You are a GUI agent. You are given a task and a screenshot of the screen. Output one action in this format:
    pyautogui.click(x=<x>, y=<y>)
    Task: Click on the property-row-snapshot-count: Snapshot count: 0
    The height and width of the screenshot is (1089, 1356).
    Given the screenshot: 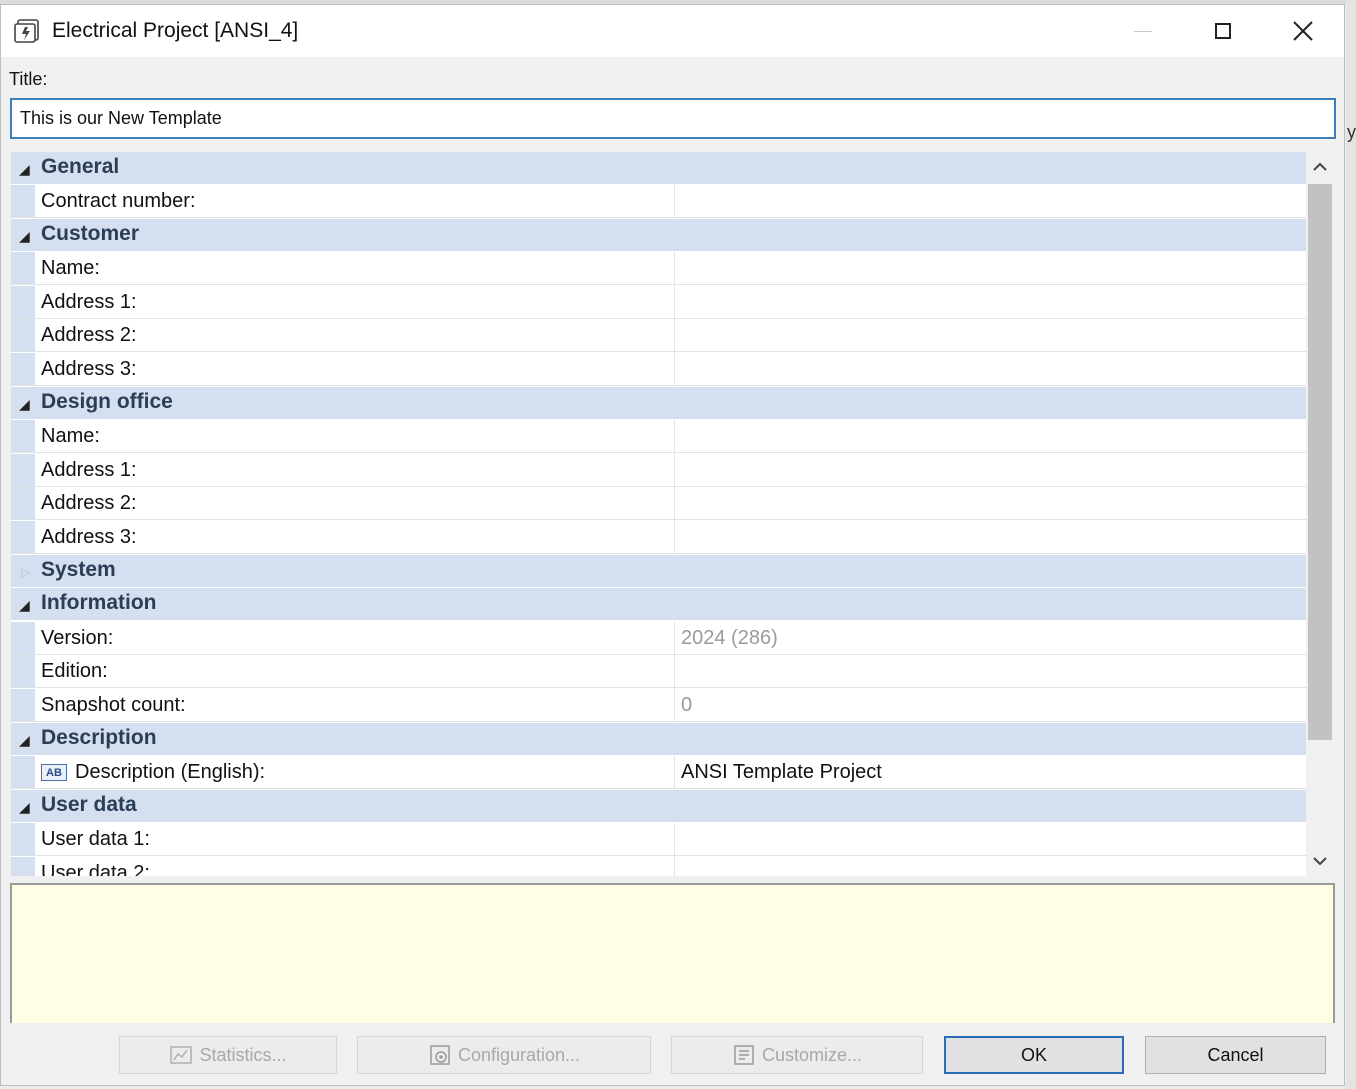 What is the action you would take?
    pyautogui.click(x=658, y=705)
    